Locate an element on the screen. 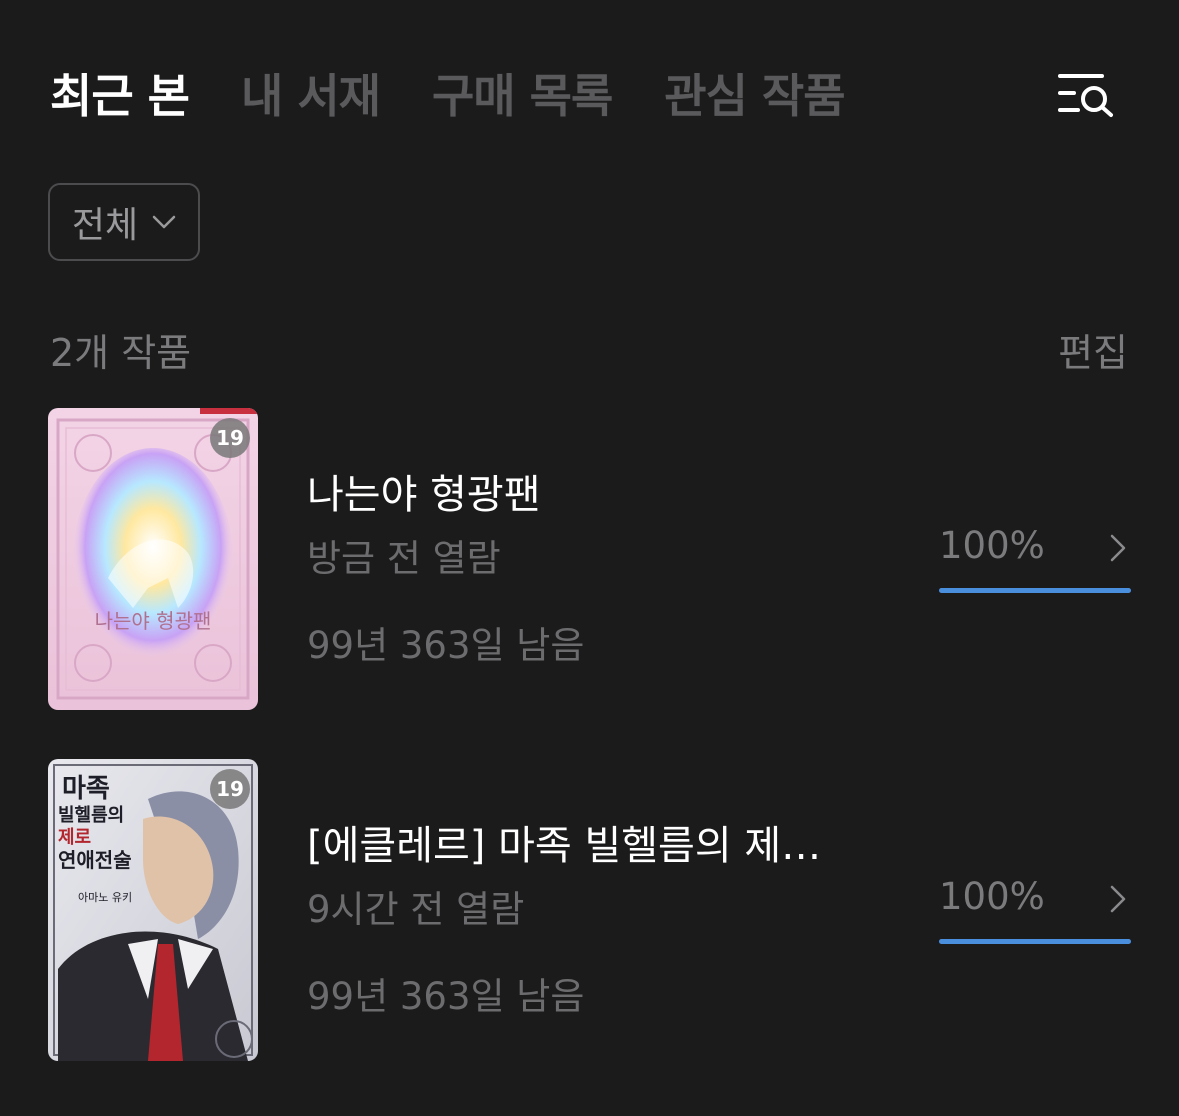 Image resolution: width=1179 pixels, height=1116 pixels. filter-dropdown: 전체 is located at coordinates (124, 222).